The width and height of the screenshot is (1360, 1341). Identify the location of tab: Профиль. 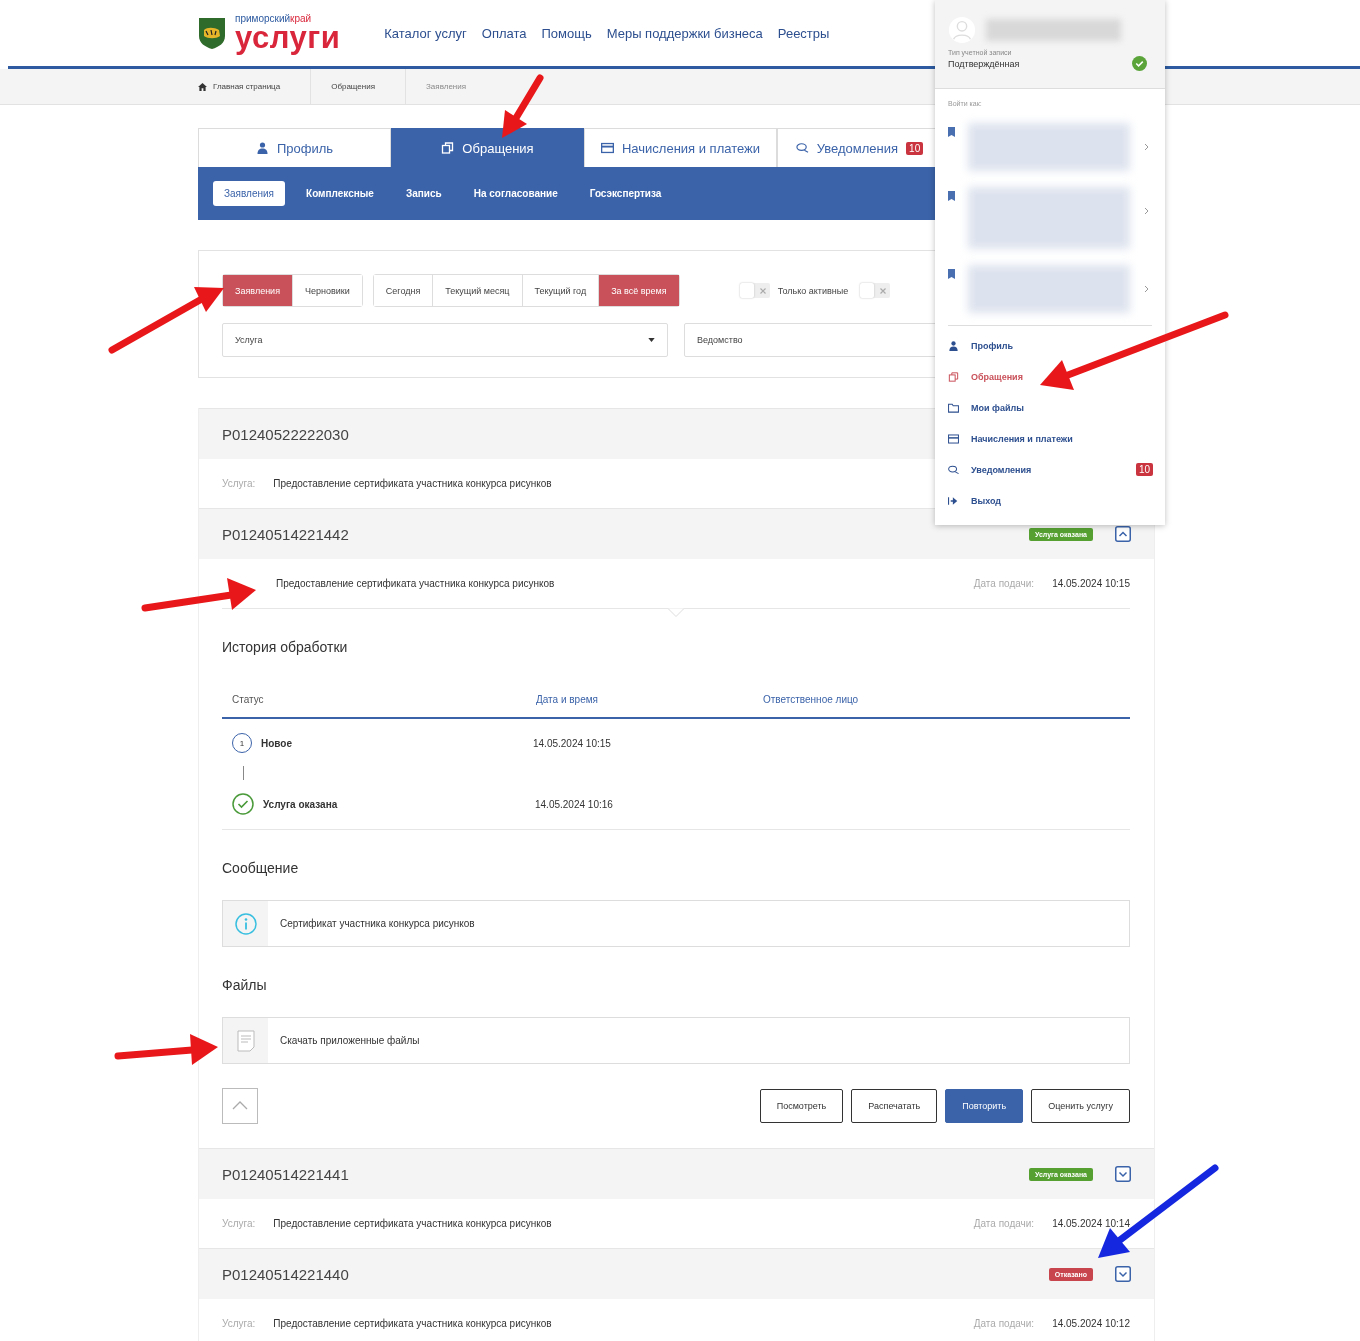
(294, 147).